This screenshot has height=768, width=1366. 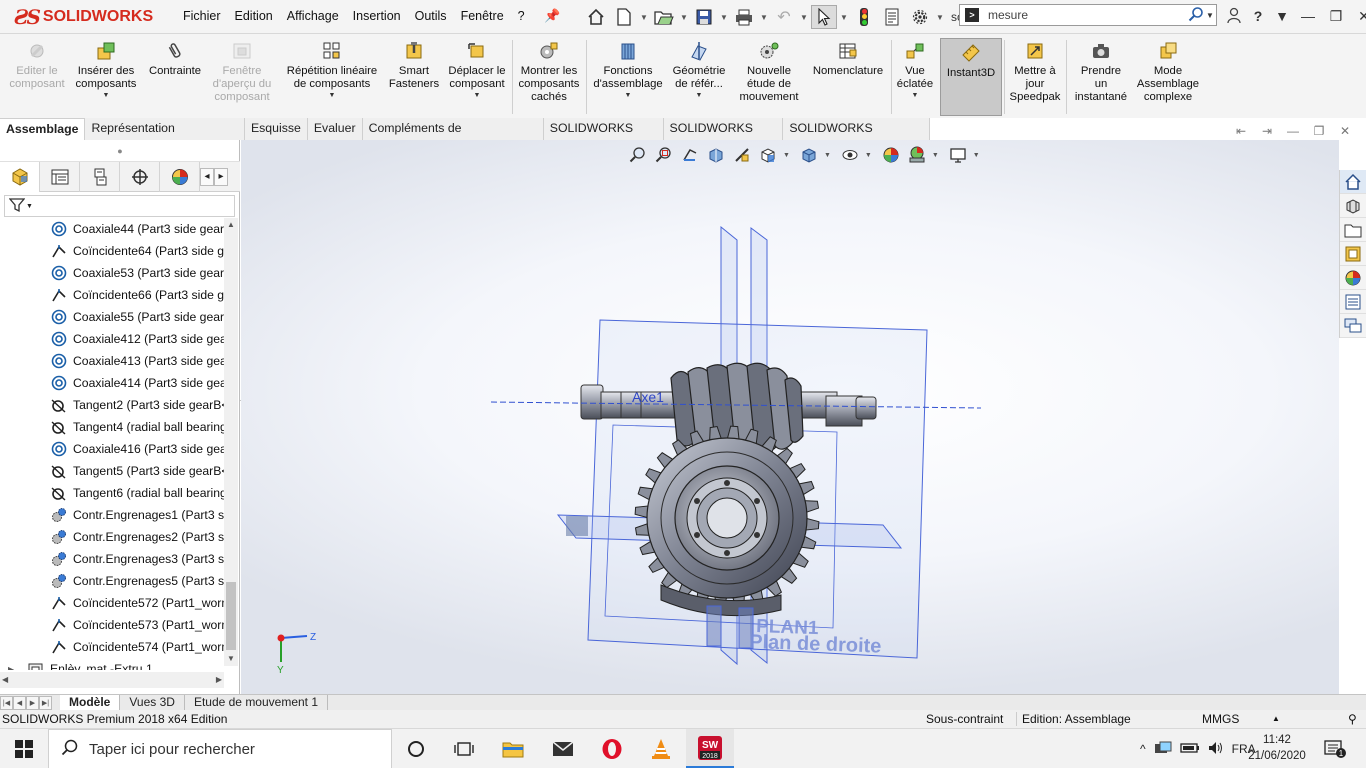 I want to click on view-orientation-icon, so click(x=768, y=155).